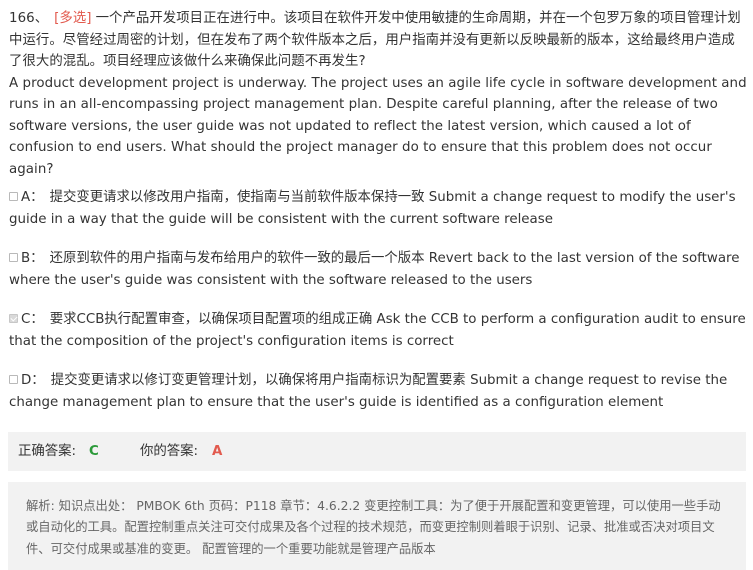  I want to click on correct-answer-label: 正确答案:, so click(47, 451).